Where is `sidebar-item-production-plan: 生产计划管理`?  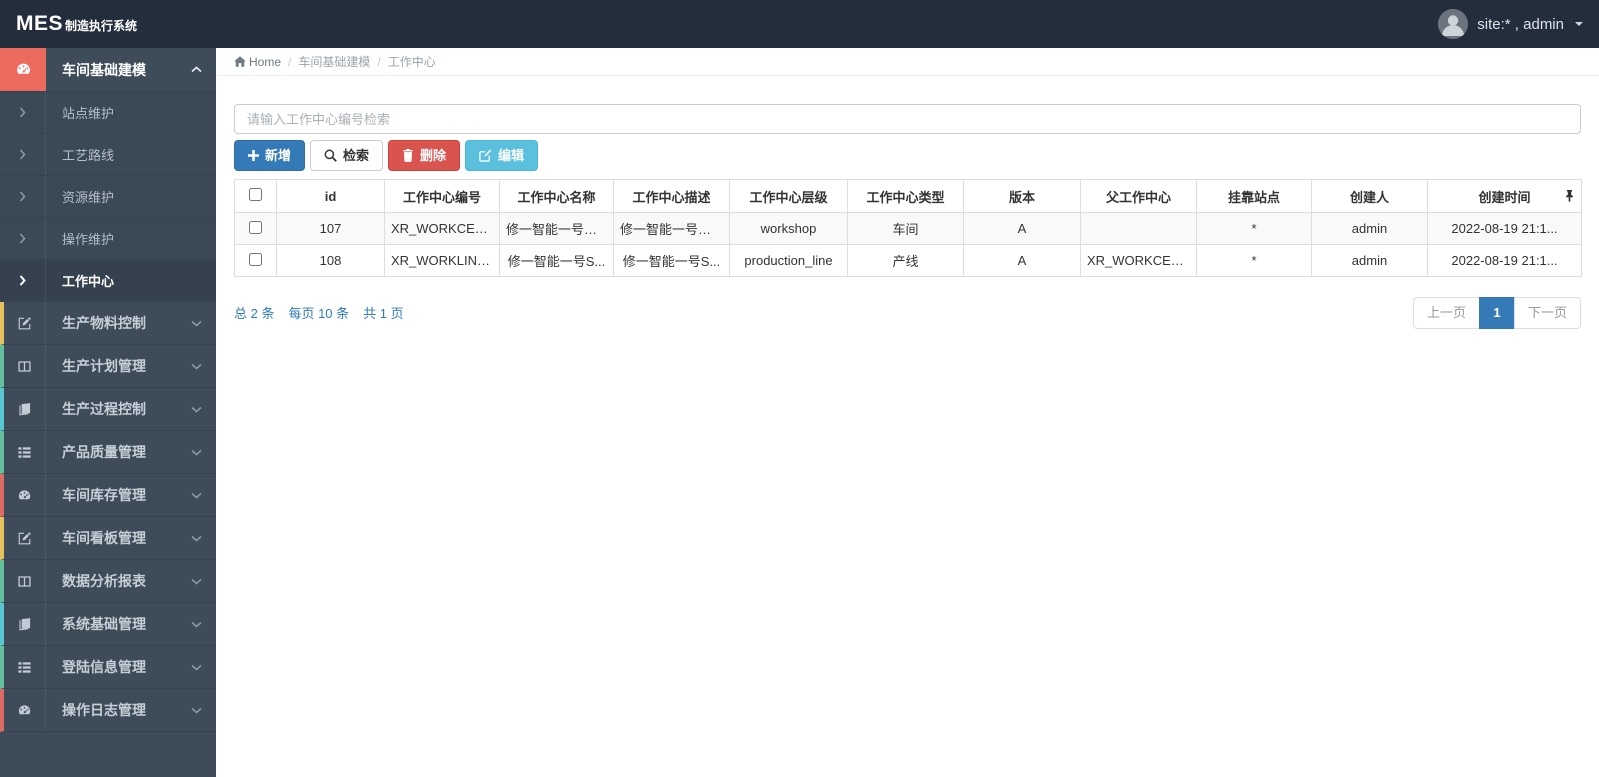
sidebar-item-production-plan: 生产计划管理 is located at coordinates (108, 366).